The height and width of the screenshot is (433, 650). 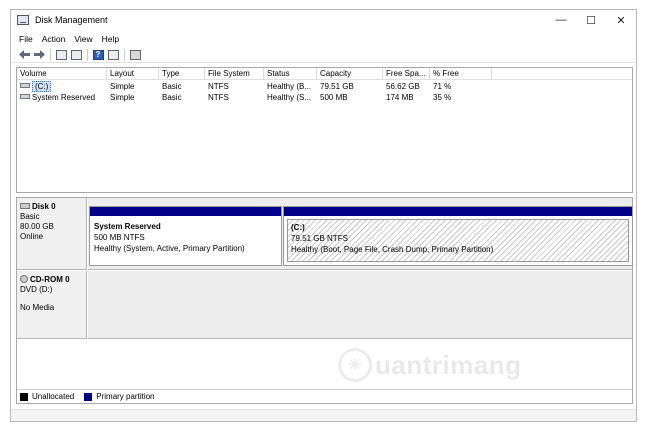 What do you see at coordinates (30, 216) in the screenshot?
I see `disk-0-kind: Basic` at bounding box center [30, 216].